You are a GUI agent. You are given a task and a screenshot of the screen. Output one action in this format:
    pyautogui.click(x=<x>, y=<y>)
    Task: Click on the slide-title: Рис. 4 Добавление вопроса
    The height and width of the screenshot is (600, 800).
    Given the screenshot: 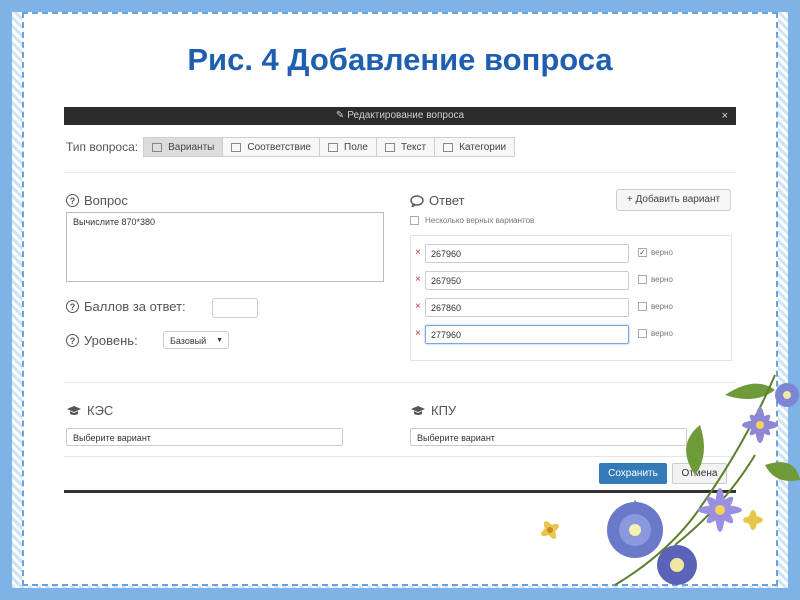 What is the action you would take?
    pyautogui.click(x=400, y=59)
    